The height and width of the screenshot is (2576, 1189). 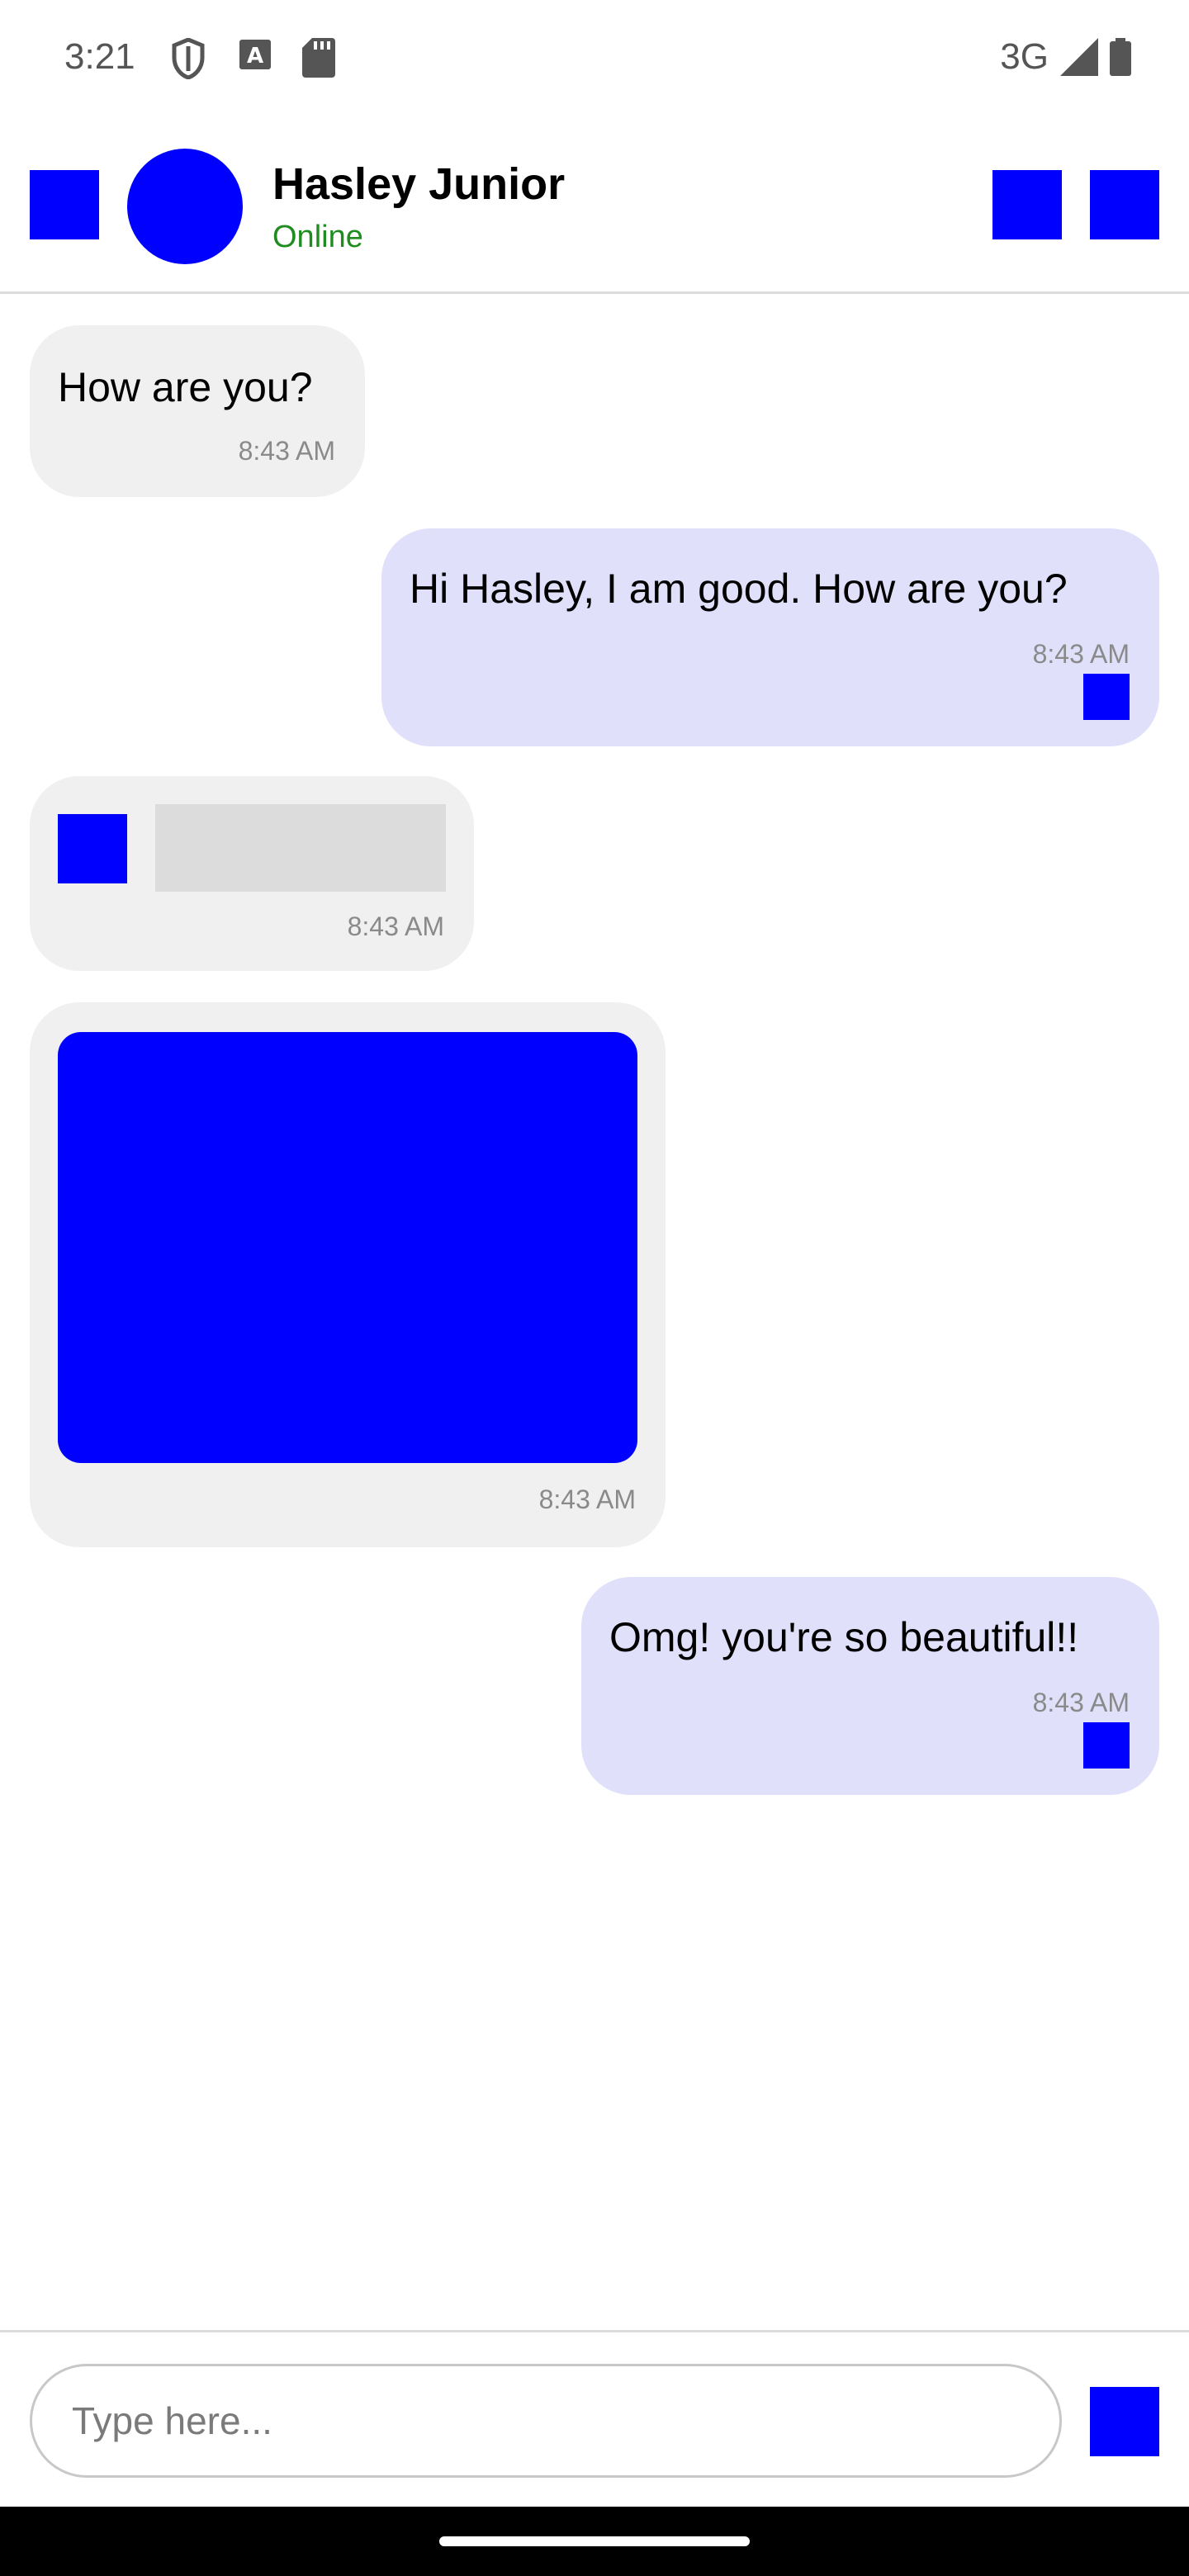 What do you see at coordinates (419, 184) in the screenshot?
I see `contact-name: Hasley Junior` at bounding box center [419, 184].